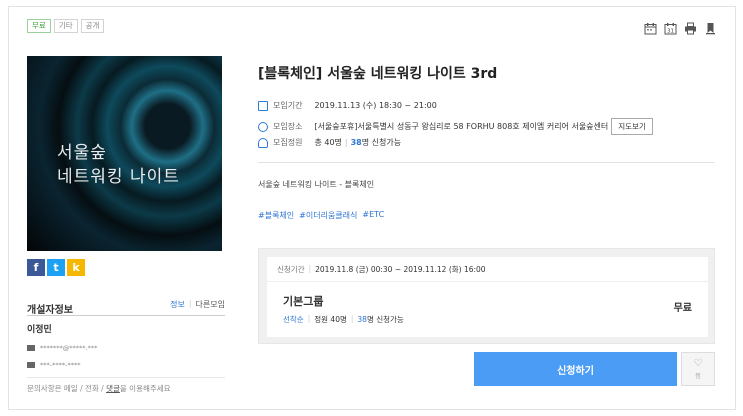 Image resolution: width=743 pixels, height=416 pixels. I want to click on group-available-suffix: 명 신청가능, so click(385, 319).